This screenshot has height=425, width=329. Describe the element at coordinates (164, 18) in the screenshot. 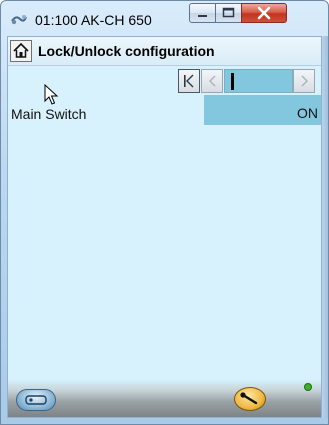

I see `title-bar: 01:100 AK-CH 650` at that location.